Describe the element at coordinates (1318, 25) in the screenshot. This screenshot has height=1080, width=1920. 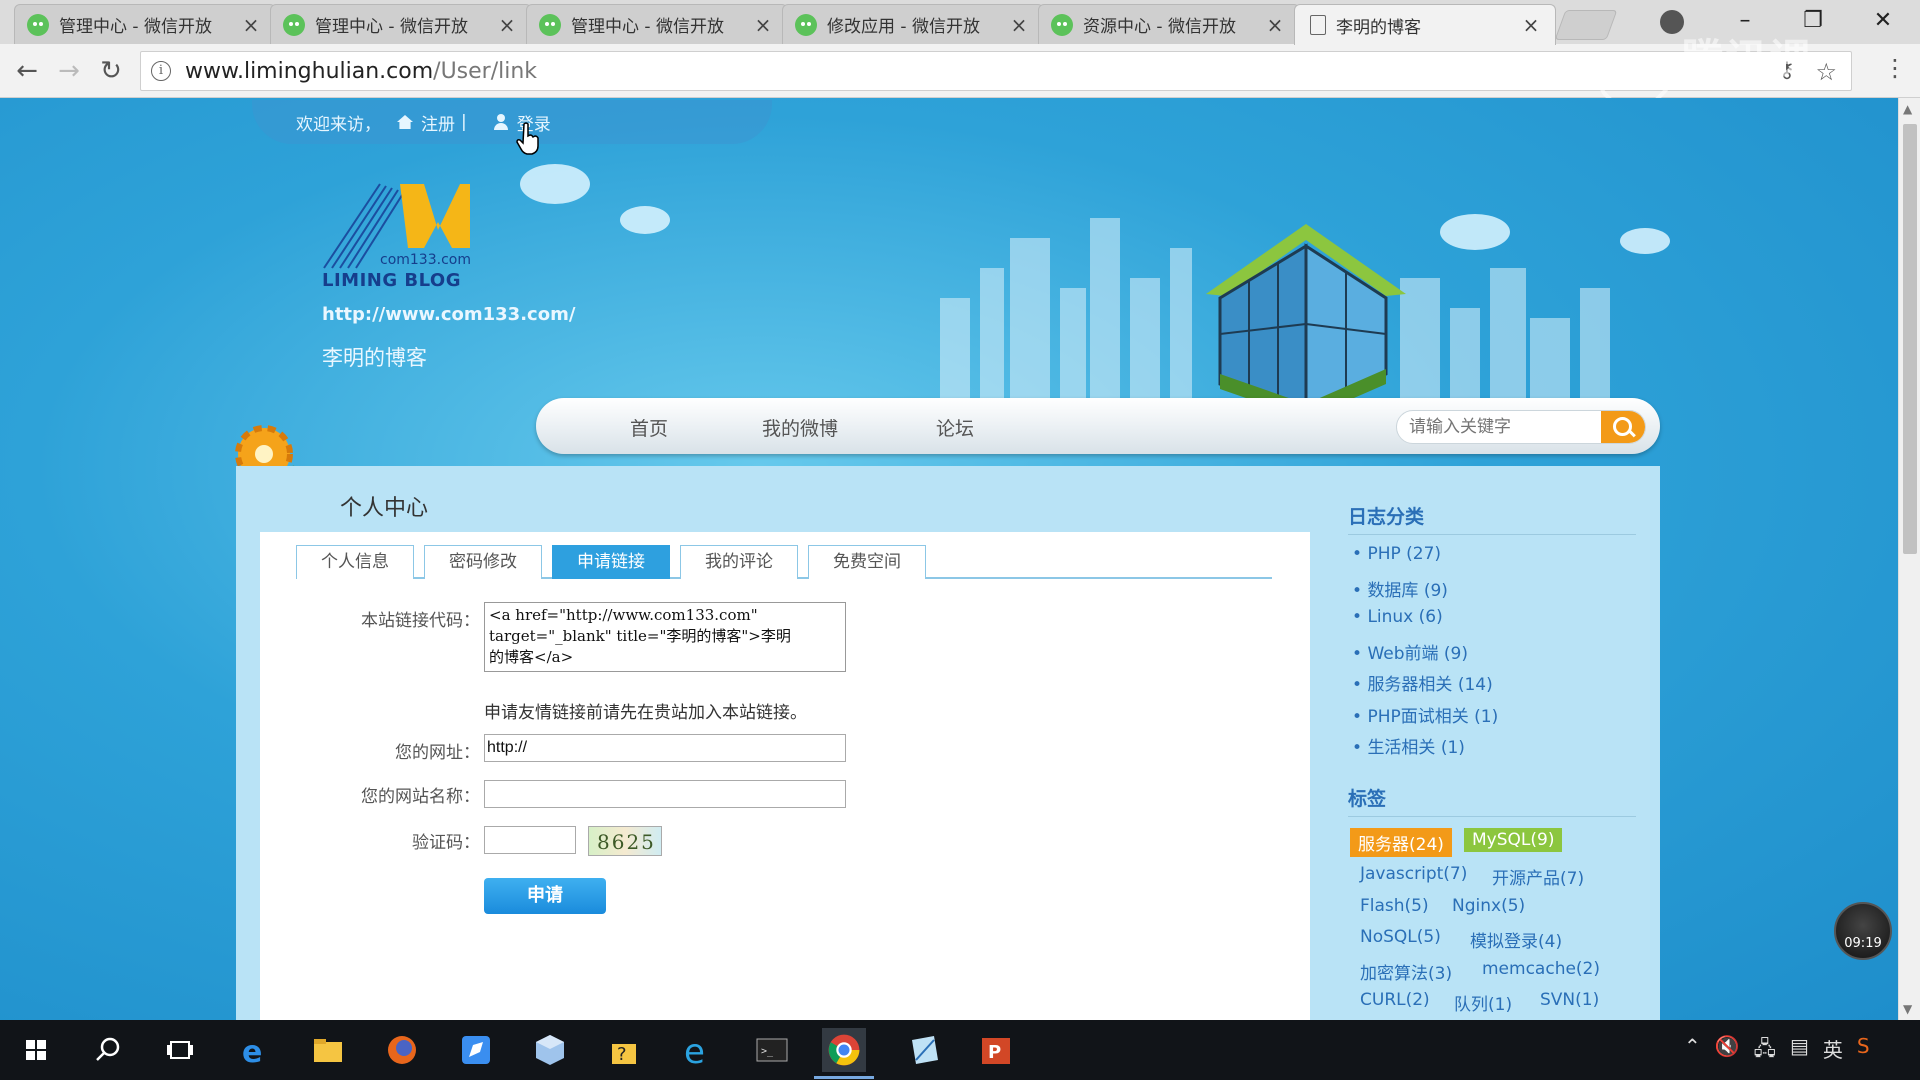
I see `page-icon` at that location.